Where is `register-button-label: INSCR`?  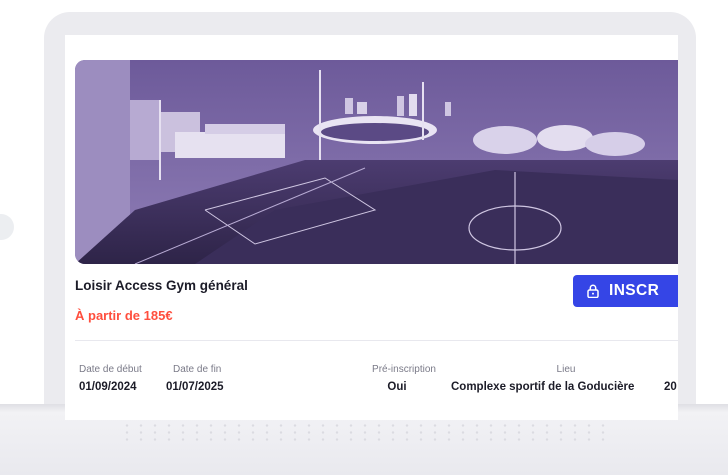 register-button-label: INSCR is located at coordinates (634, 290).